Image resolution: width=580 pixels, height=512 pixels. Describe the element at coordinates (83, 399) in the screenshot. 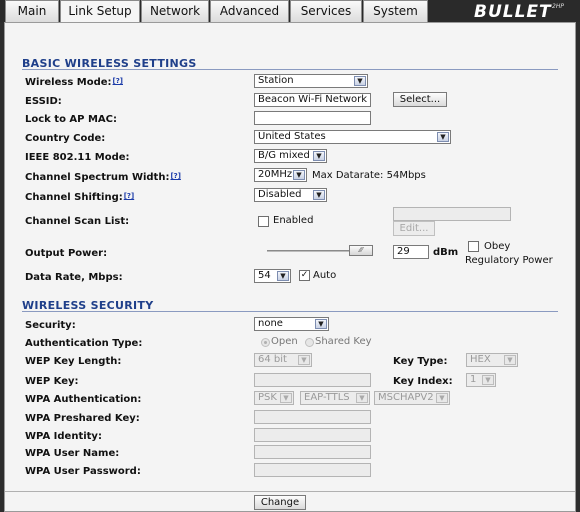

I see `wpa-authentication-label: WPA Authentication:` at that location.